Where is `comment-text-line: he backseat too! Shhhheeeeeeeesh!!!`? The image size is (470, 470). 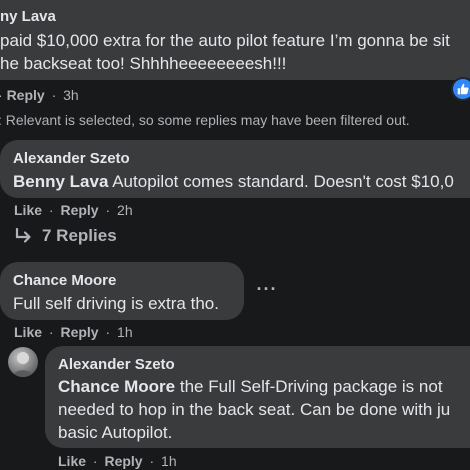 comment-text-line: he backseat too! Shhhheeeeeeeesh!!! is located at coordinates (143, 63).